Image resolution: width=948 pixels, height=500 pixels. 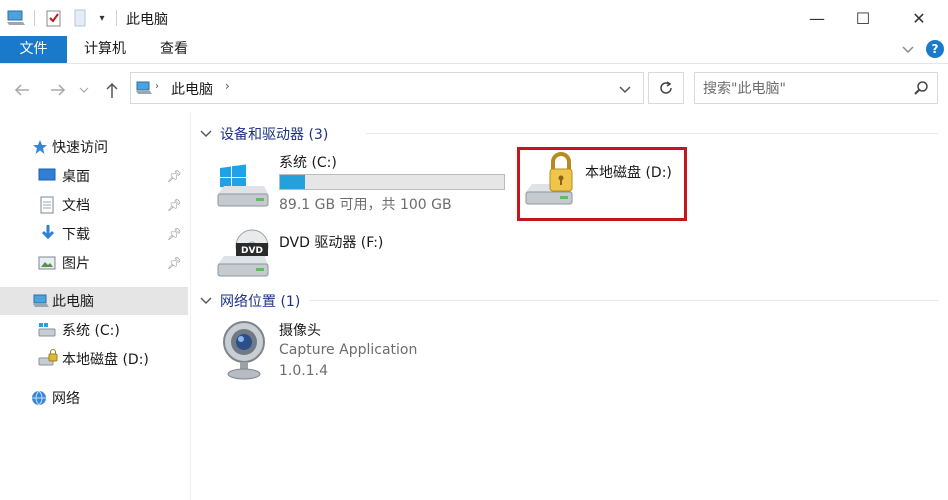 What do you see at coordinates (76, 264) in the screenshot?
I see `nav-item-label: 图片` at bounding box center [76, 264].